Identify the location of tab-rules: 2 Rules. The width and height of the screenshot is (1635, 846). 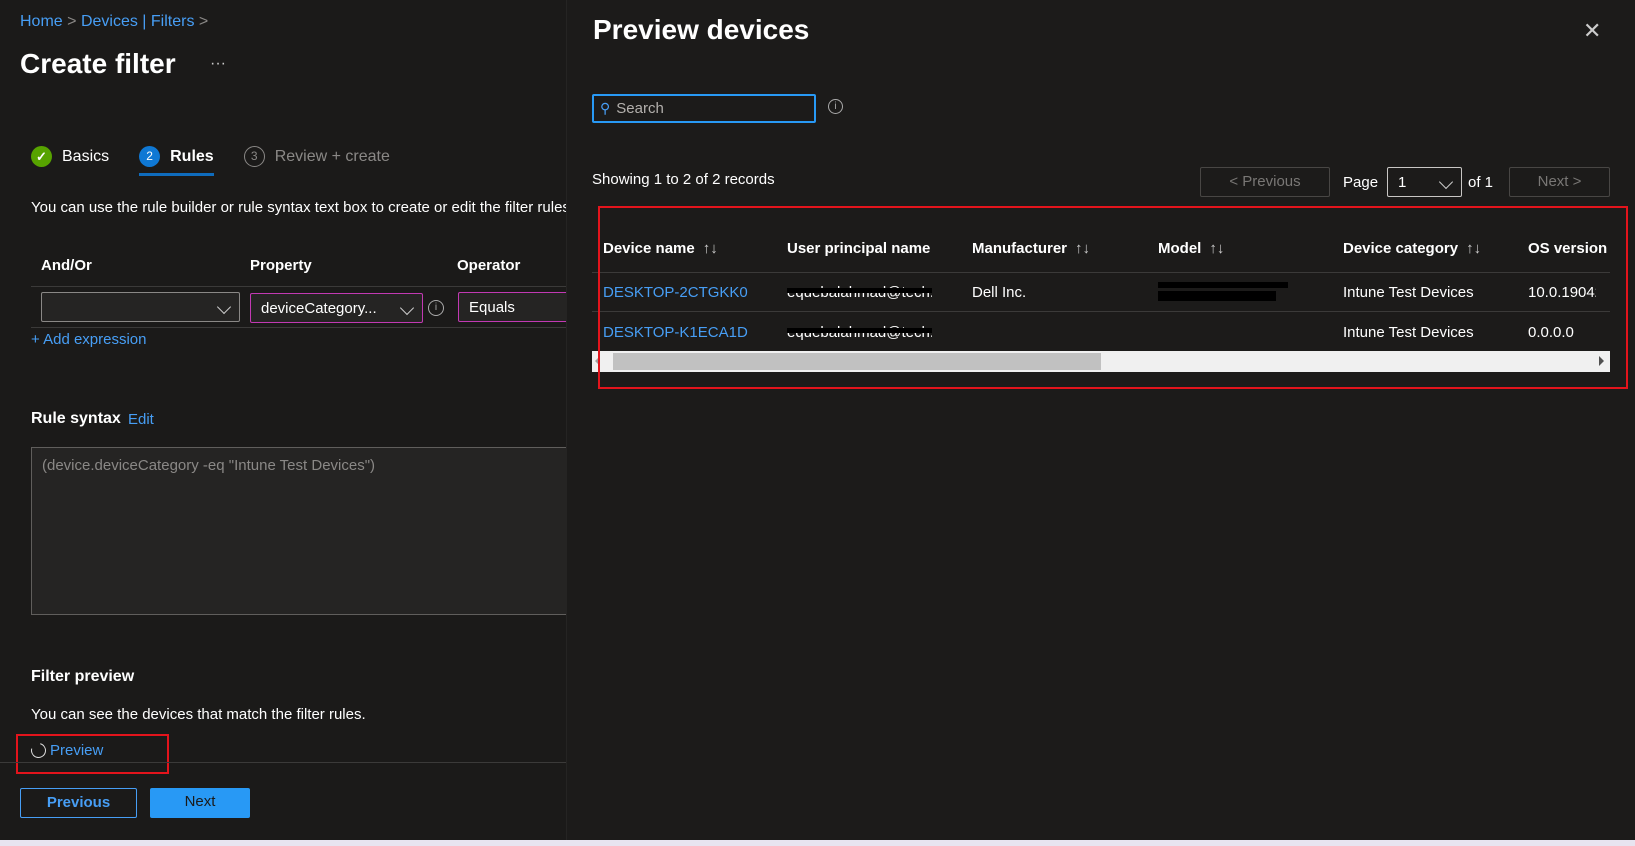
(176, 161).